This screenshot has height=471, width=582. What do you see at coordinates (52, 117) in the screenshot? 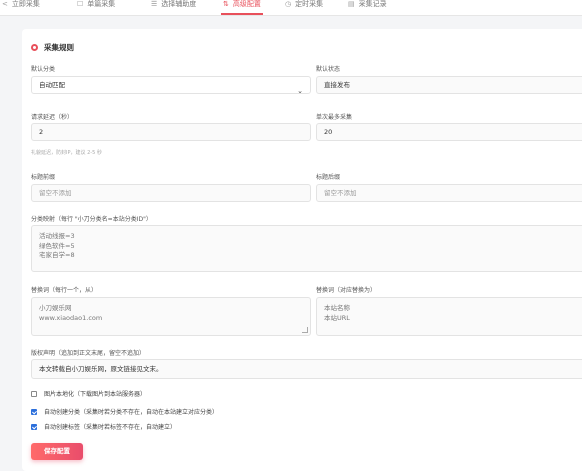
I see `delay-label: 请求延迟（秒）` at bounding box center [52, 117].